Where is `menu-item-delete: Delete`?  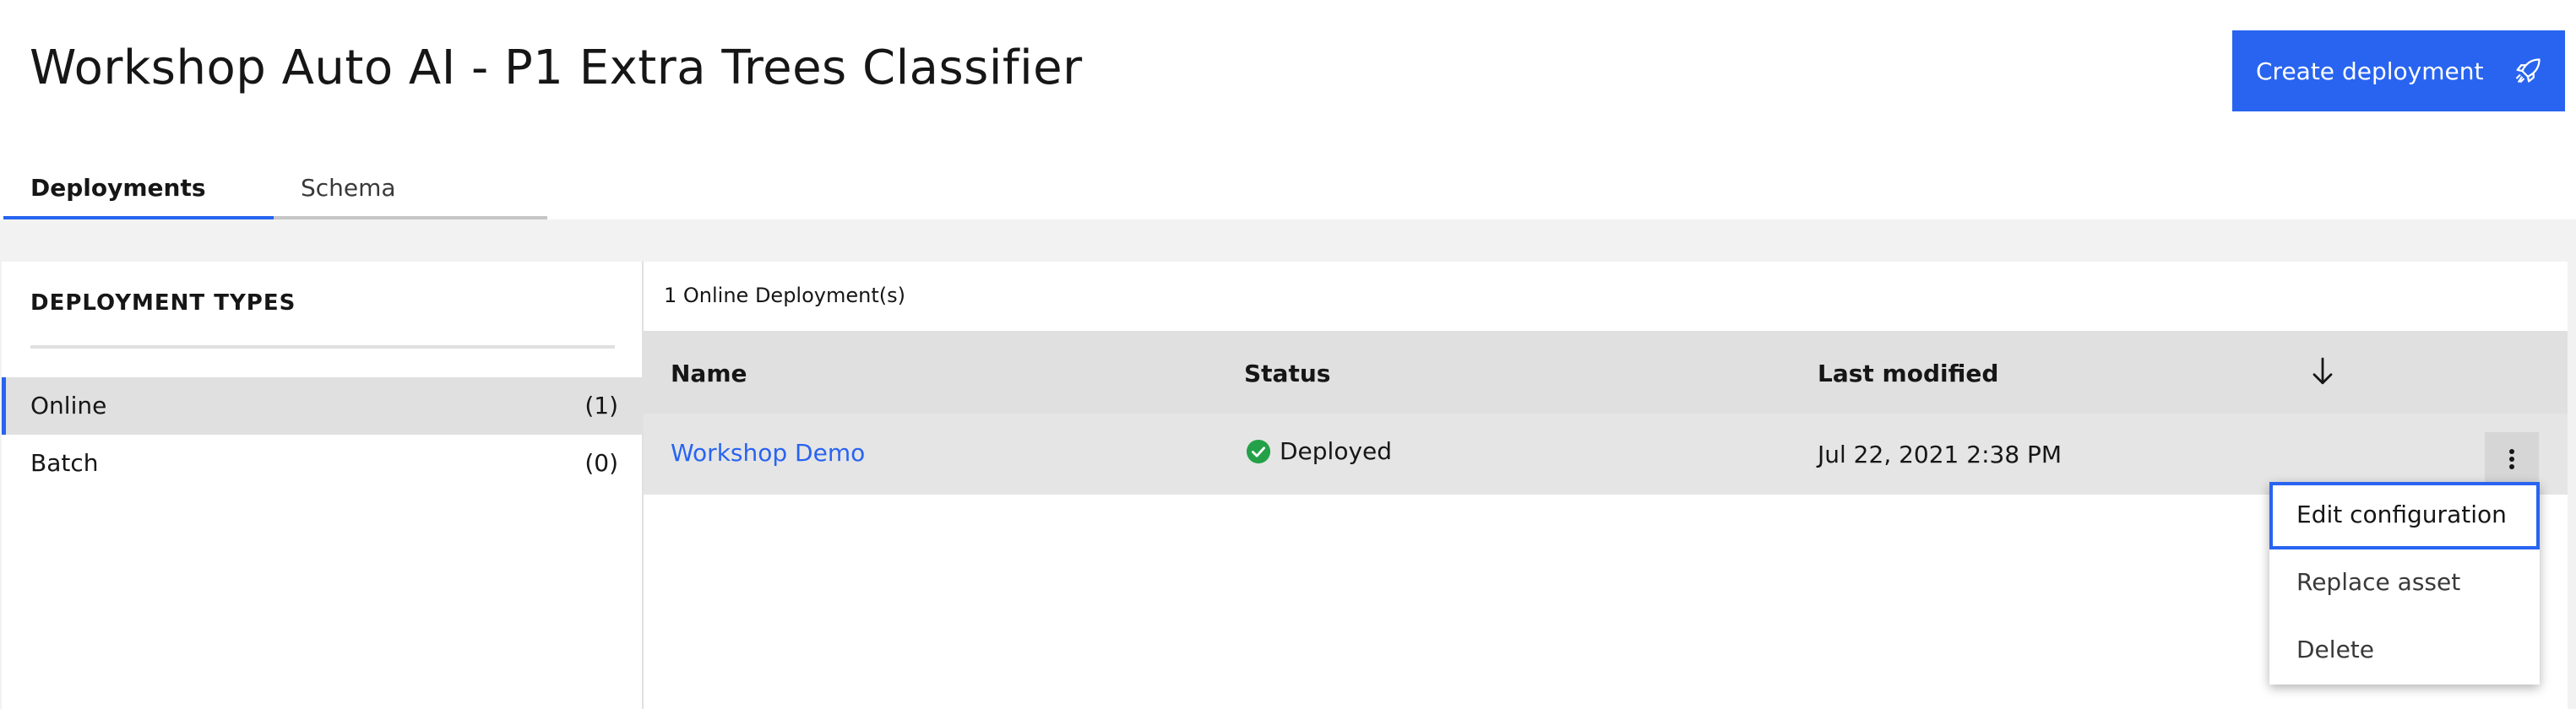
menu-item-delete: Delete is located at coordinates (2404, 651).